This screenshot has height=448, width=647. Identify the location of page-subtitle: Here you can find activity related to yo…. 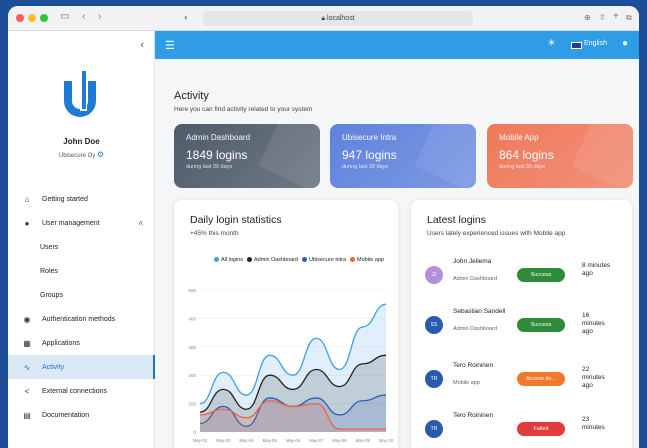
(243, 109).